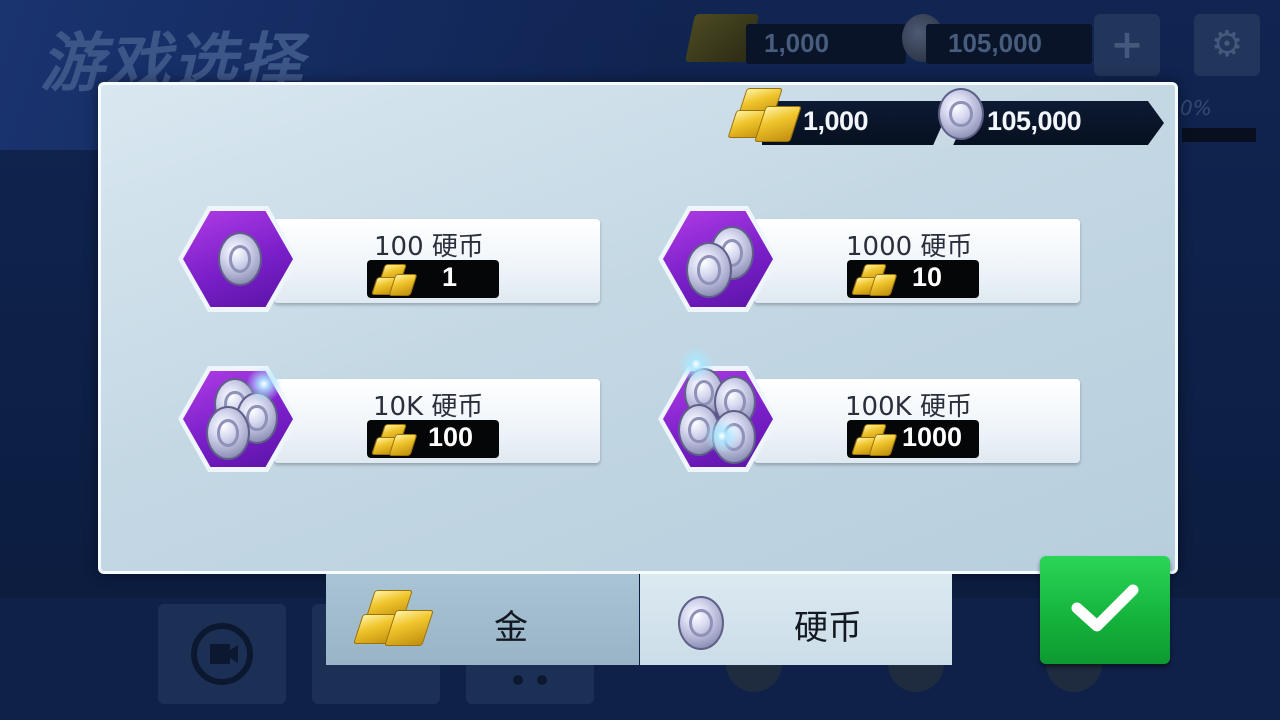 This screenshot has width=1280, height=720. Describe the element at coordinates (961, 114) in the screenshot. I see `wallet-coin-icon` at that location.